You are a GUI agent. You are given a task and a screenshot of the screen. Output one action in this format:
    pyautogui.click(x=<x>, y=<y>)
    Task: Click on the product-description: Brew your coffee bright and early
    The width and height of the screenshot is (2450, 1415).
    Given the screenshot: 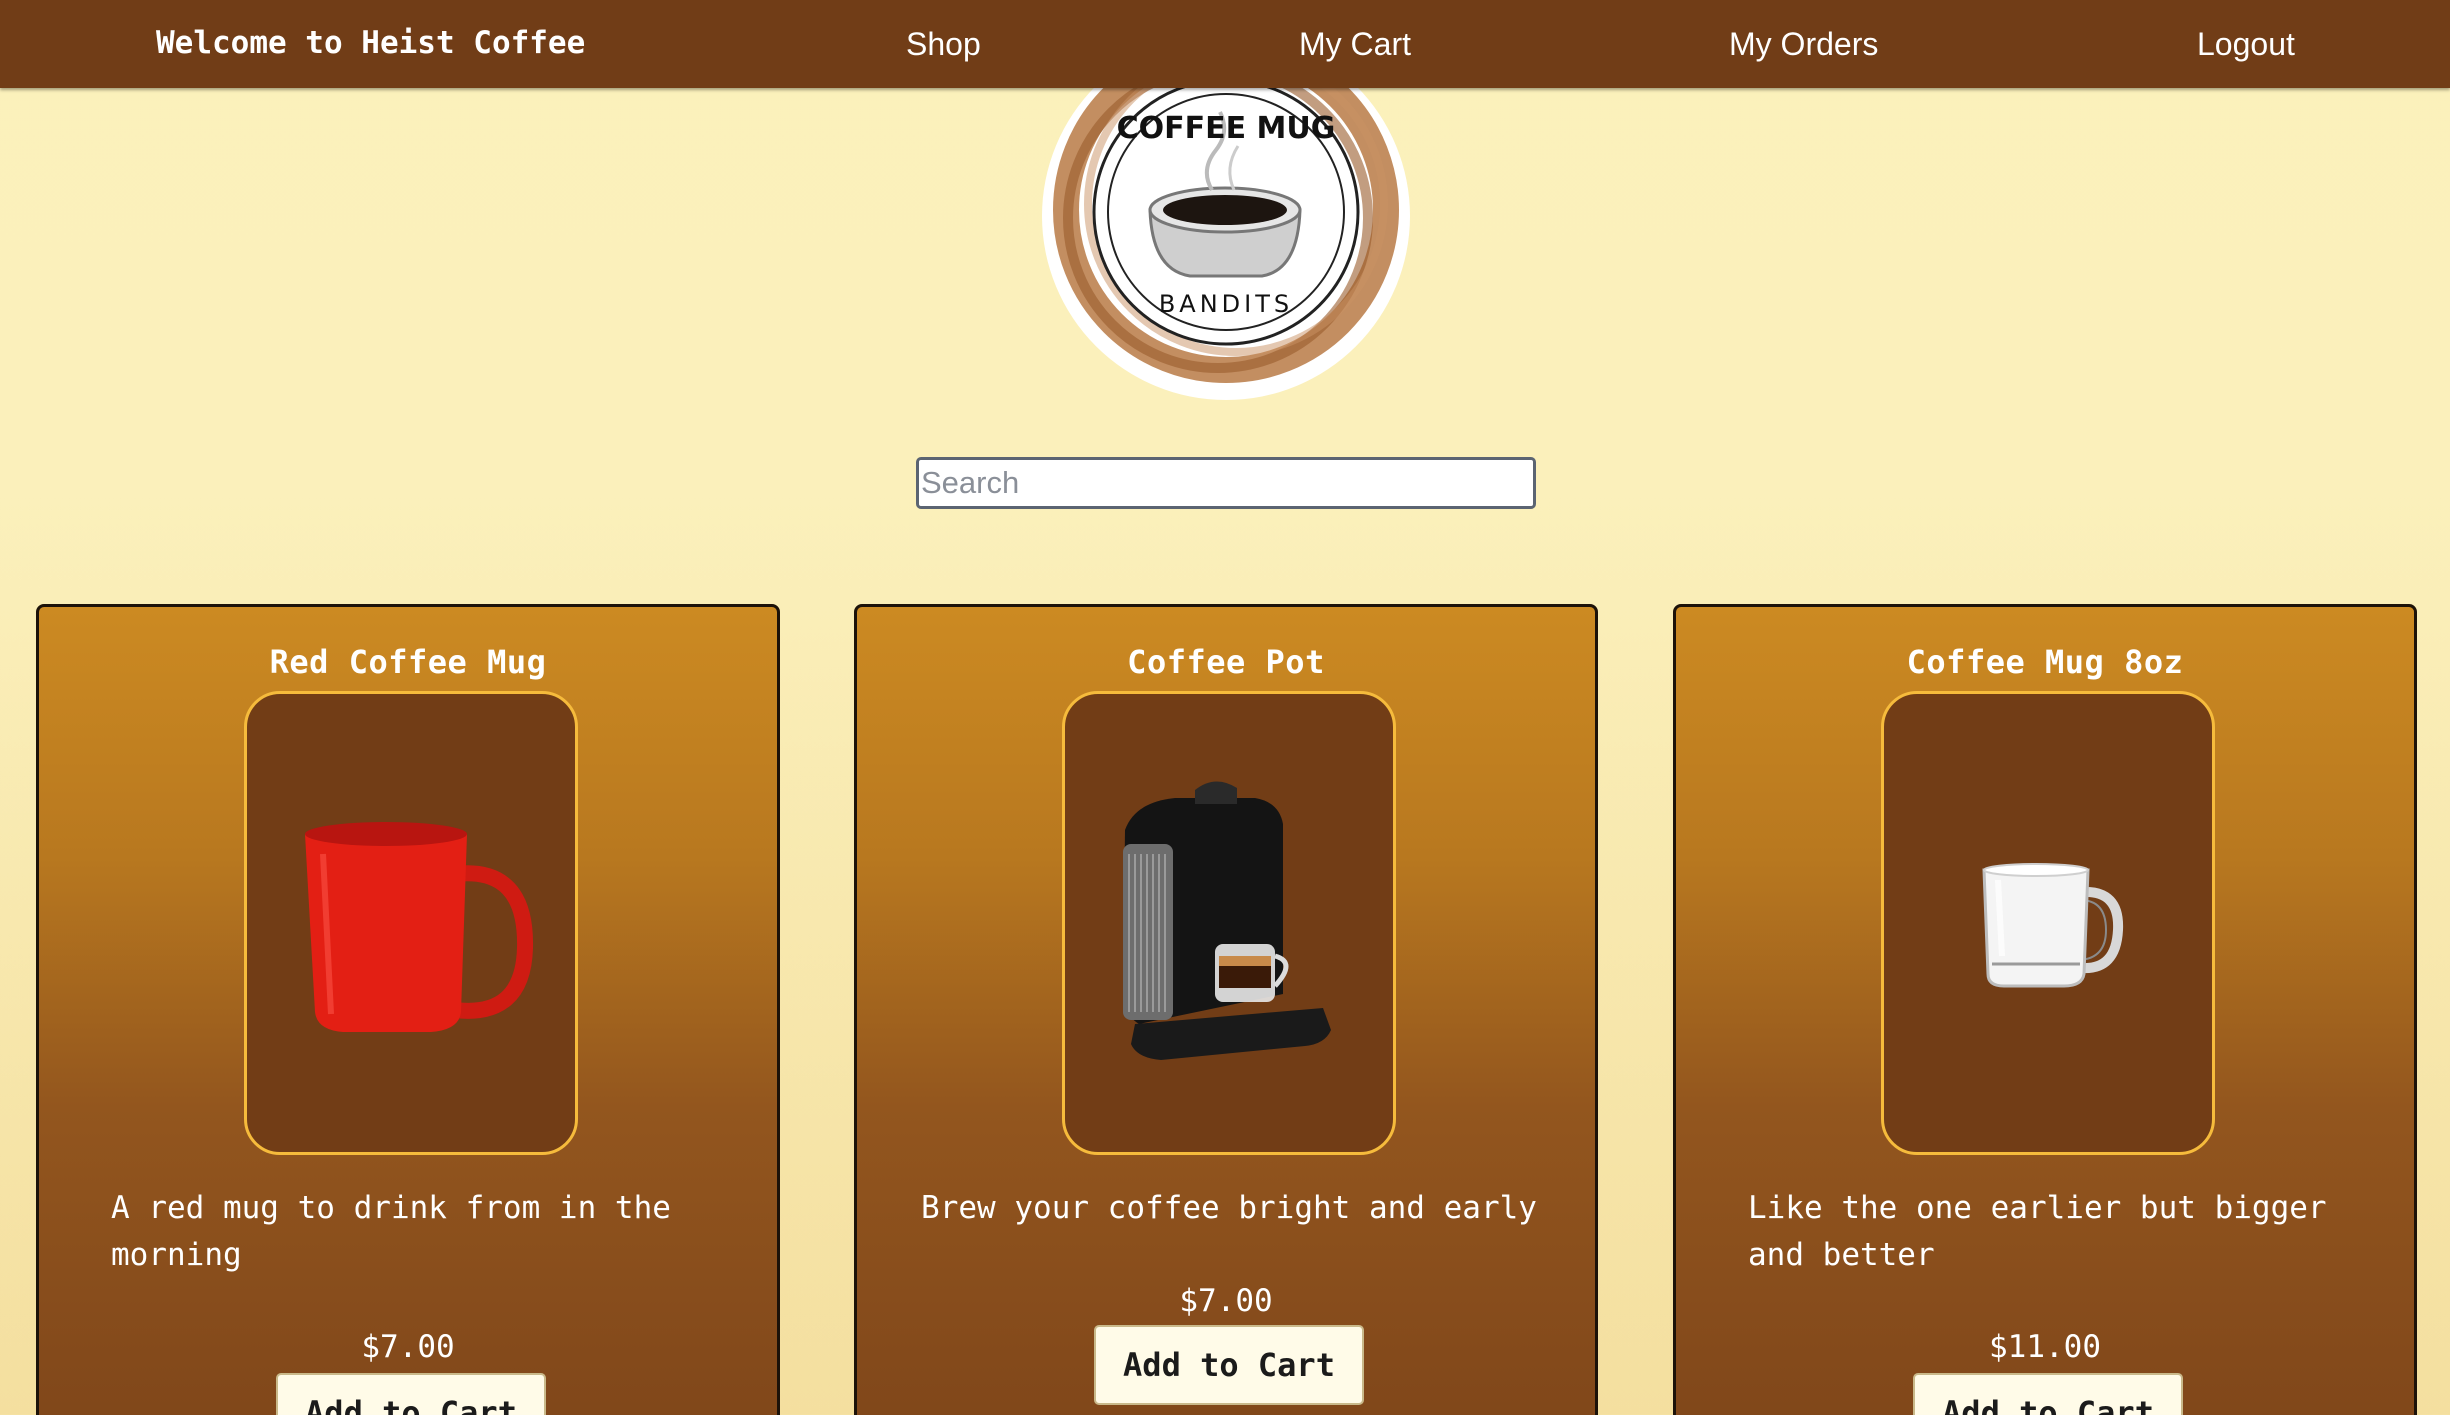 What is the action you would take?
    pyautogui.click(x=1229, y=1208)
    